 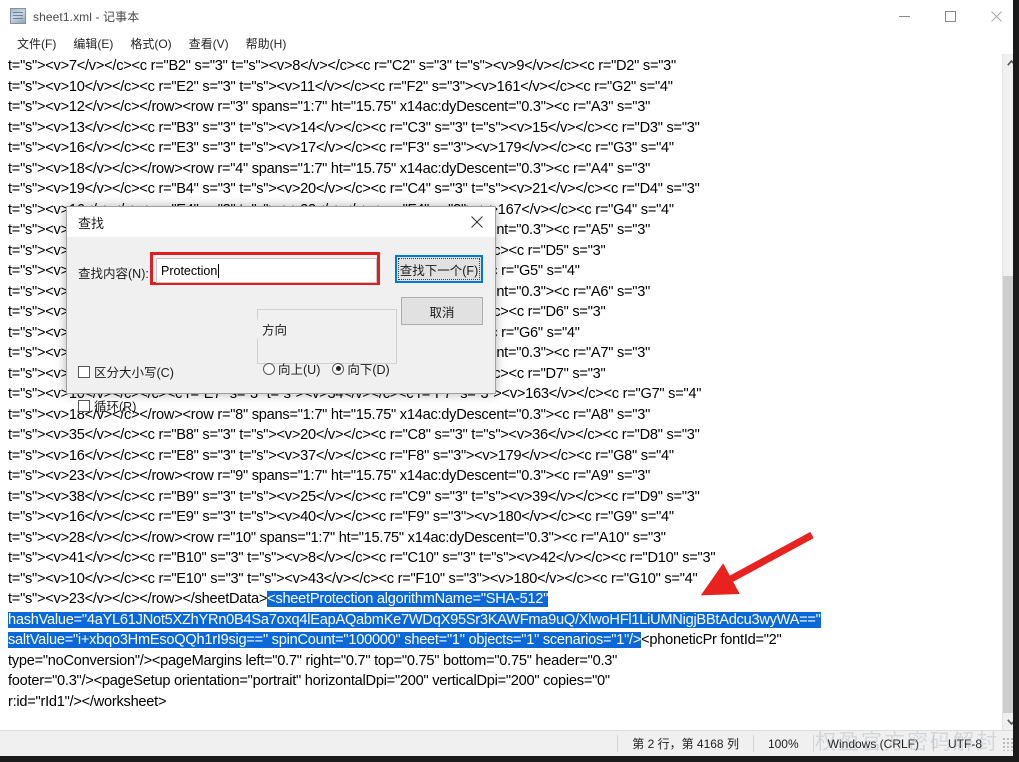 What do you see at coordinates (442, 311) in the screenshot?
I see `cancel-button: 取消` at bounding box center [442, 311].